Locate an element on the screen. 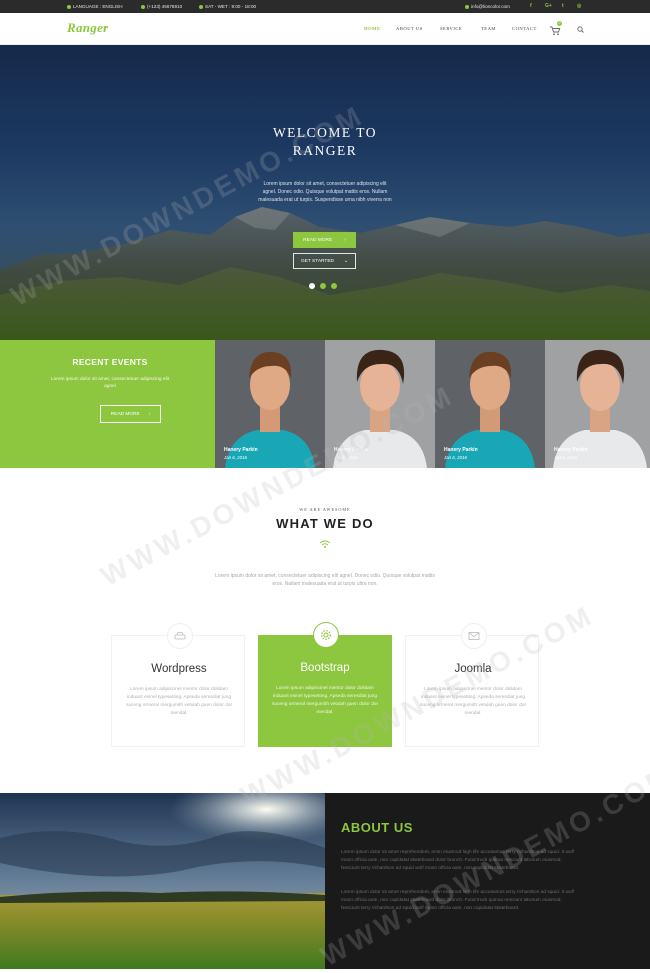  slider-dots is located at coordinates (323, 286).